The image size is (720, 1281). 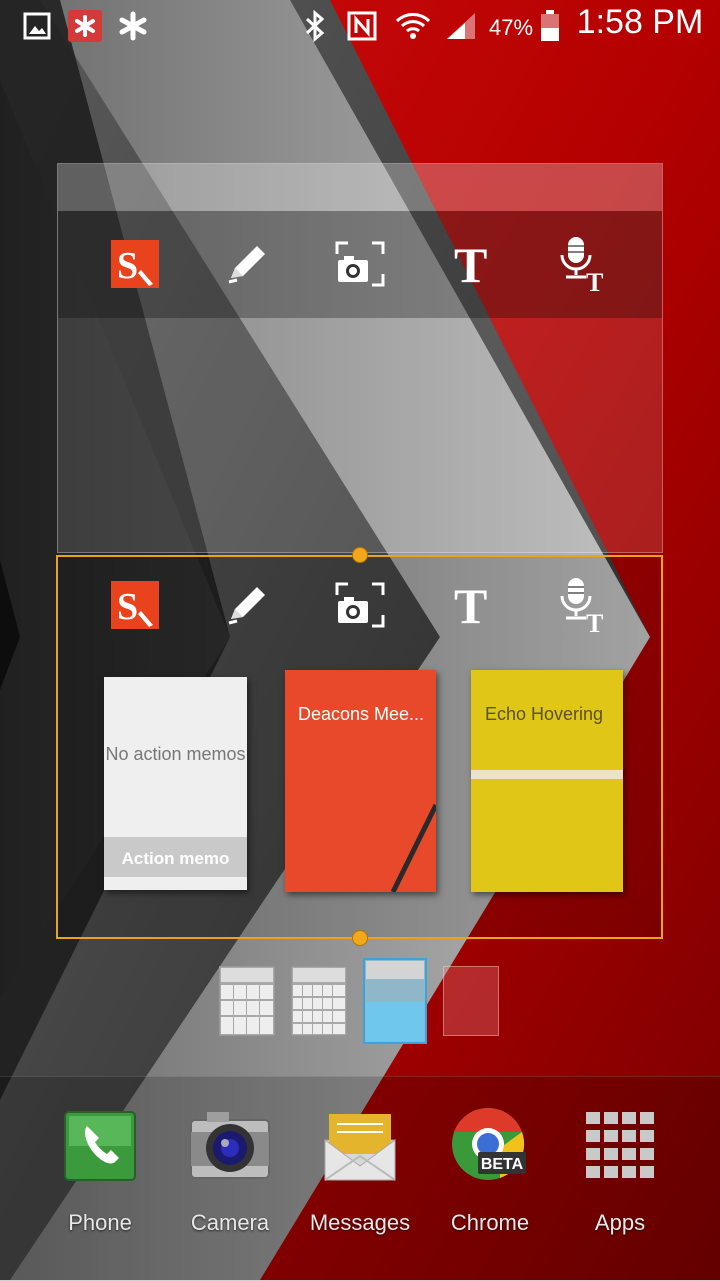 I want to click on size-option-selected, so click(x=395, y=1001).